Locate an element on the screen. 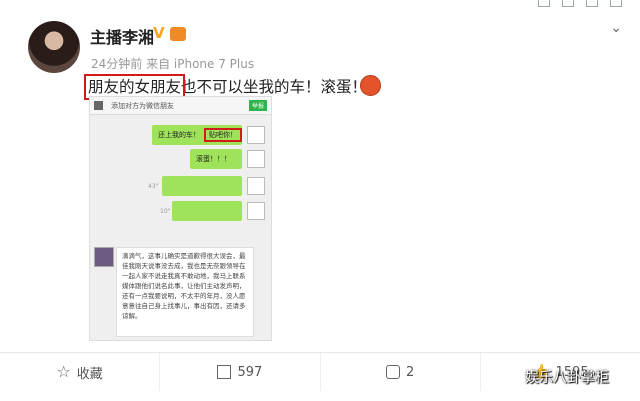 This screenshot has height=401, width=640. chat-header: 添加对方为微信朋友 举报 is located at coordinates (180, 106).